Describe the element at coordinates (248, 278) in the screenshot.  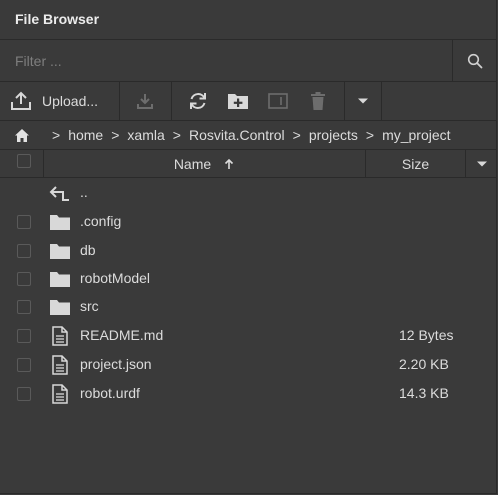
I see `list-item: robotModel` at that location.